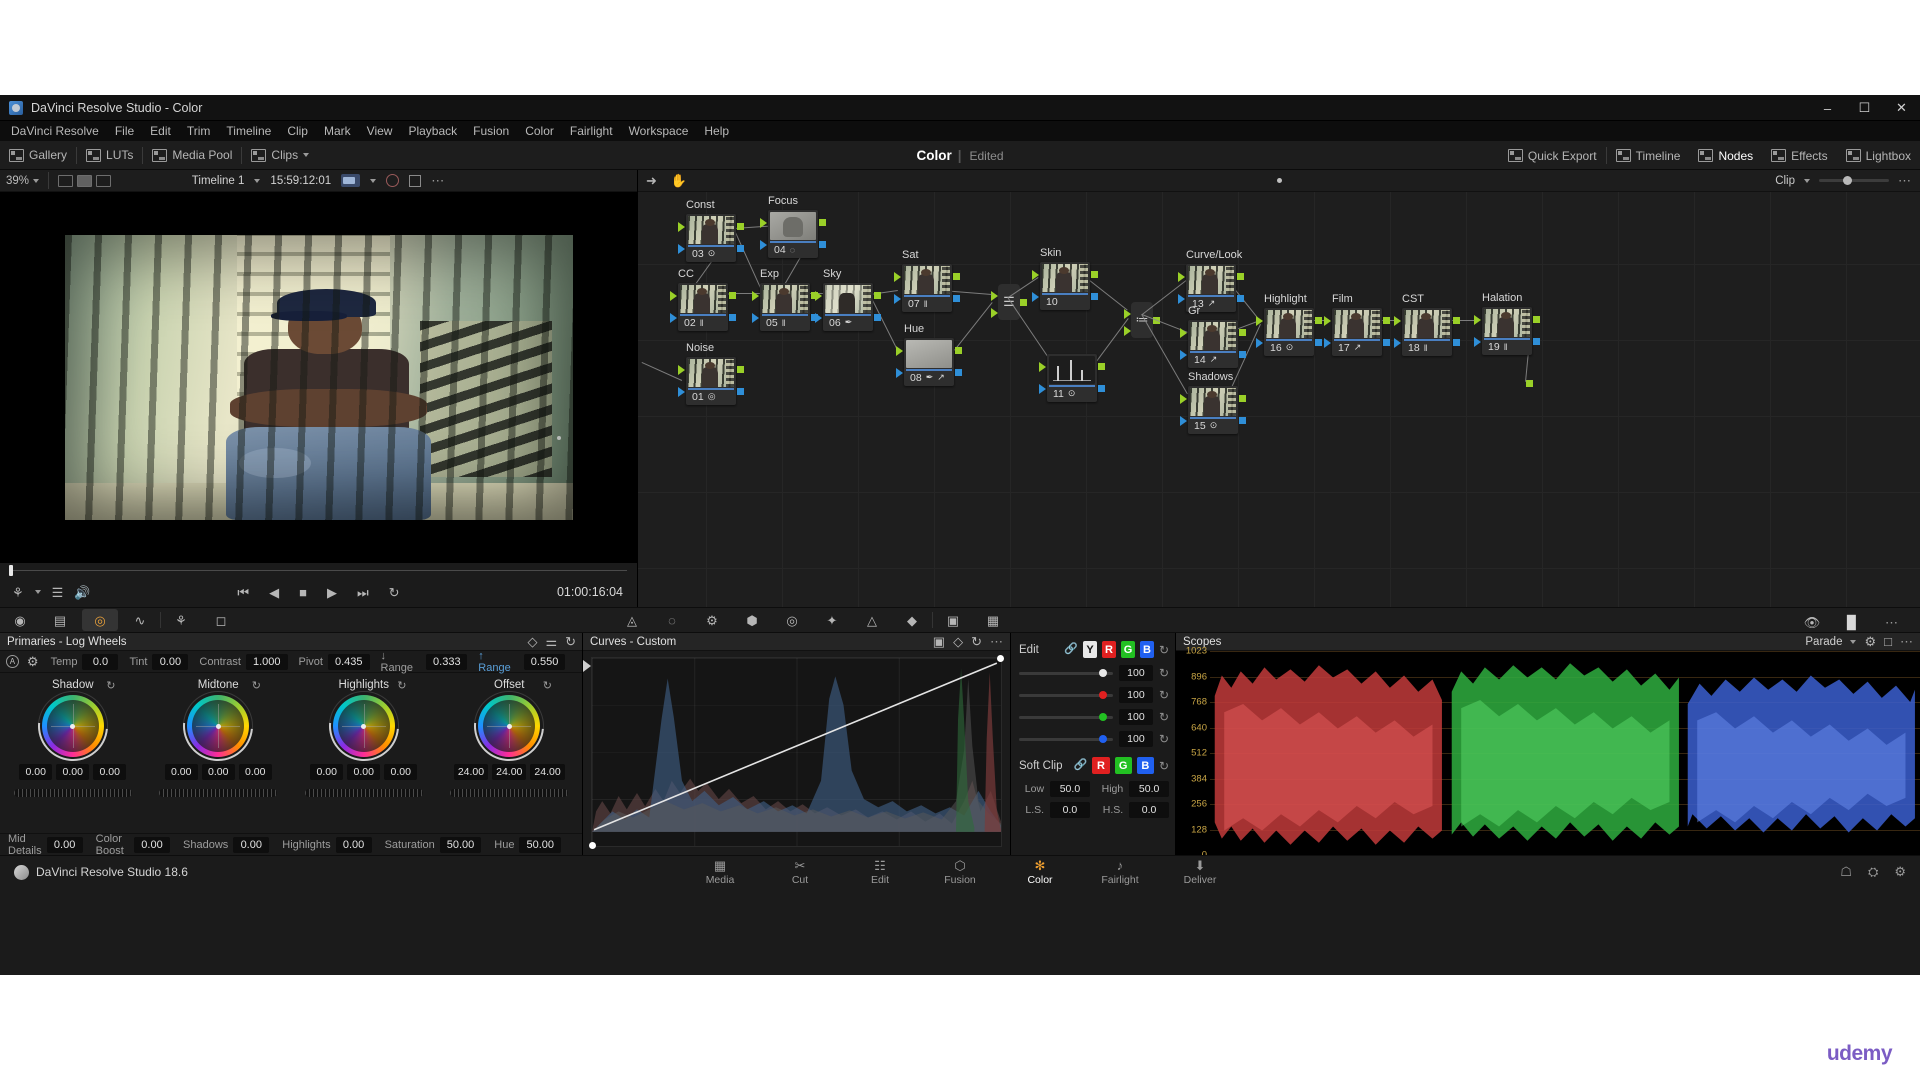  Describe the element at coordinates (1065, 286) in the screenshot. I see `node-body: 10` at that location.